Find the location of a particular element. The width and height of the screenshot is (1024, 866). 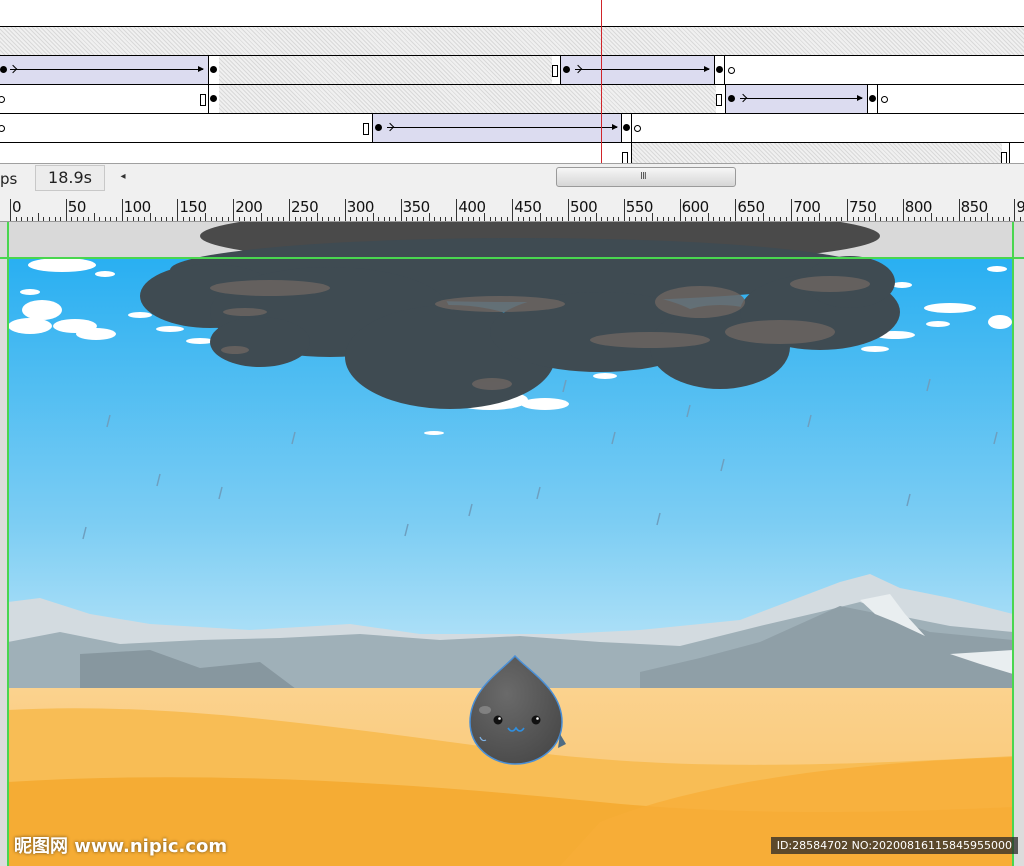

stage-guide-left is located at coordinates (8, 544).